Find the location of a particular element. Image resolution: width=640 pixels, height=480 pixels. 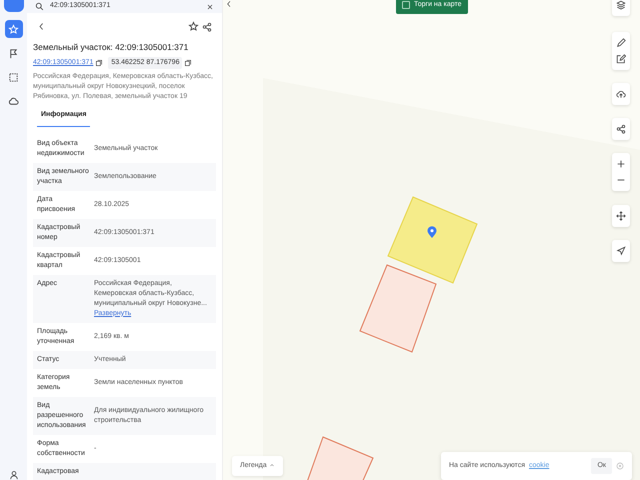

logo-icon is located at coordinates (14, 6).